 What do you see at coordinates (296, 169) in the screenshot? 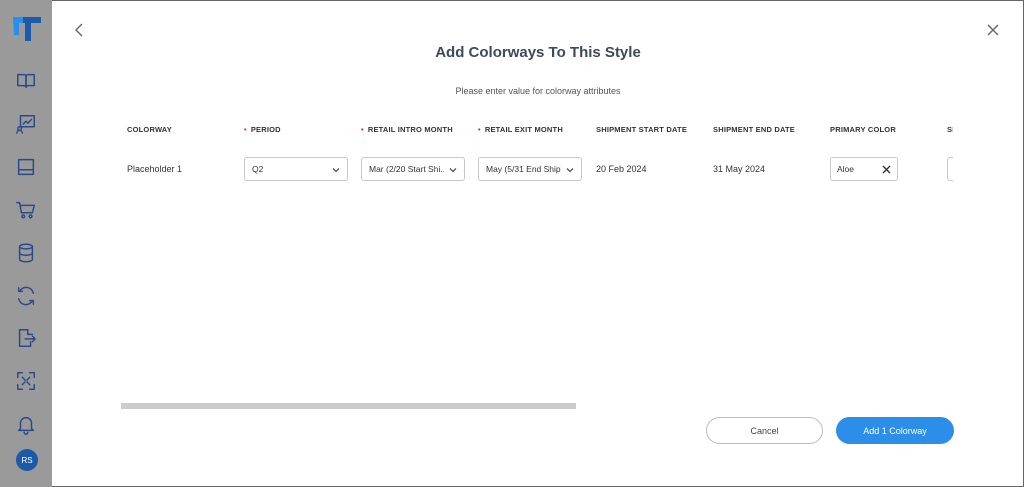
I see `period-select: Q2` at bounding box center [296, 169].